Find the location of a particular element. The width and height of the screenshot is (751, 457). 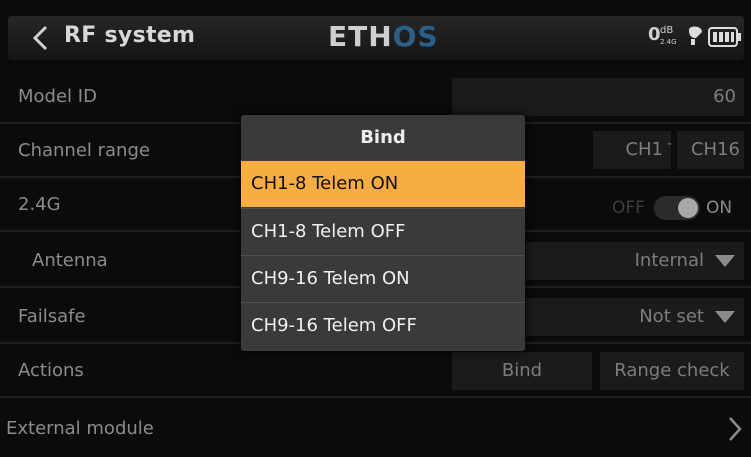

title-bar: RF system ETHOS 0 dB 2.4G is located at coordinates (376, 38).